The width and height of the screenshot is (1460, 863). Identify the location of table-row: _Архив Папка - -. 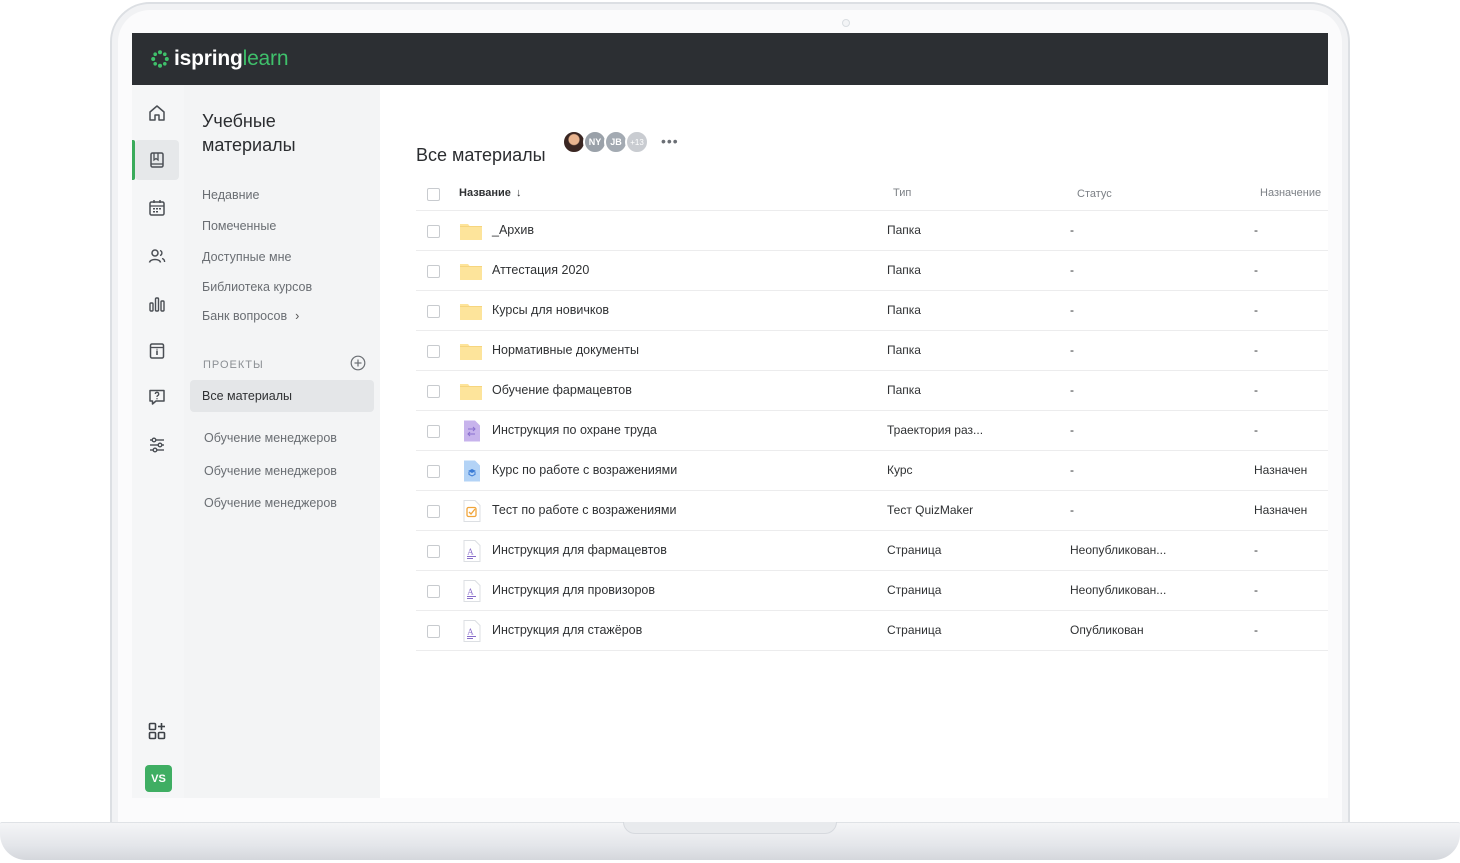
(872, 231).